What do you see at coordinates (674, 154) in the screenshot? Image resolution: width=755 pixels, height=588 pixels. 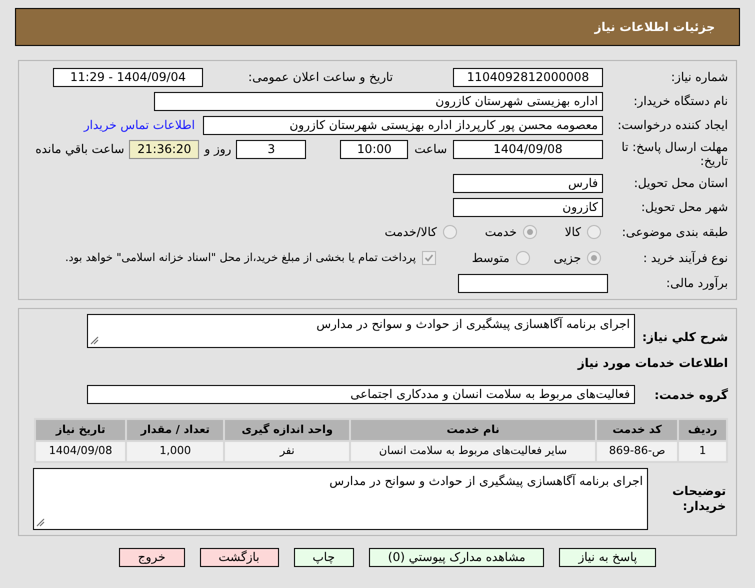 I see `field-label: مهلت ارسال پاسخ: تا تاریخ:` at bounding box center [674, 154].